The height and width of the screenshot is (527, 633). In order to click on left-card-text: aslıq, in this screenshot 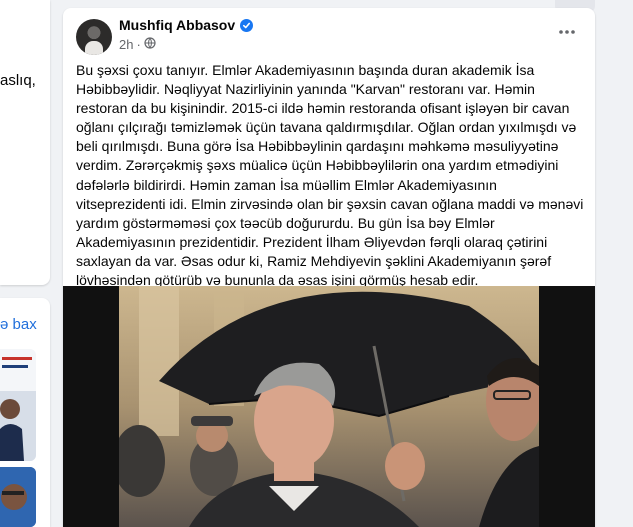, I will do `click(18, 80)`.